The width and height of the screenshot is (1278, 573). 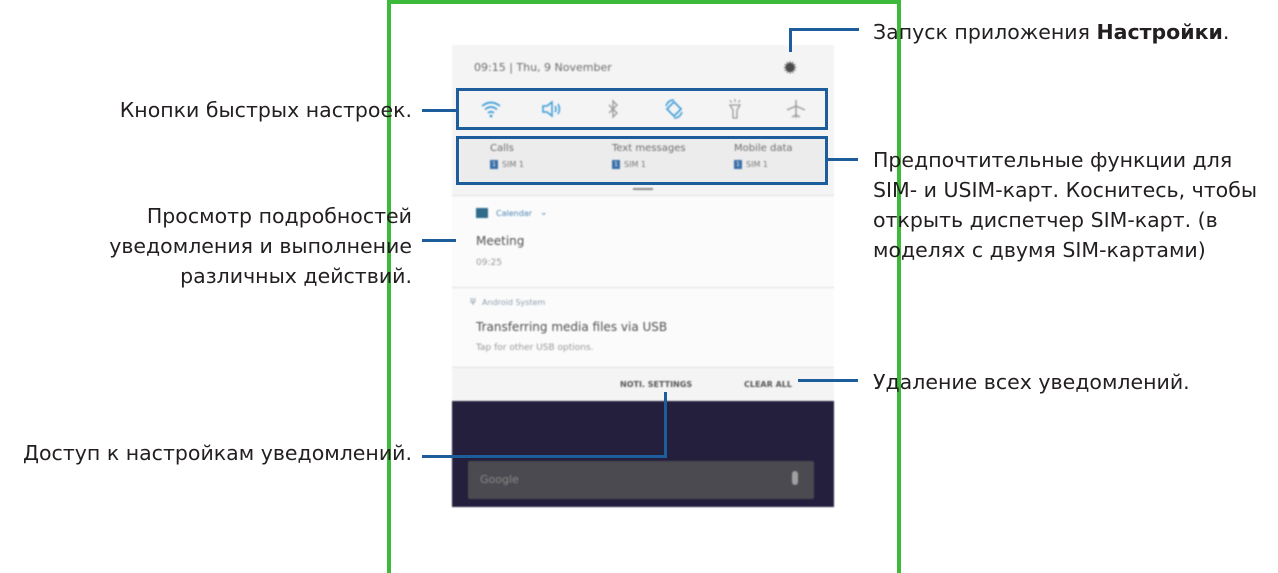 What do you see at coordinates (642, 160) in the screenshot?
I see `sim-highlight` at bounding box center [642, 160].